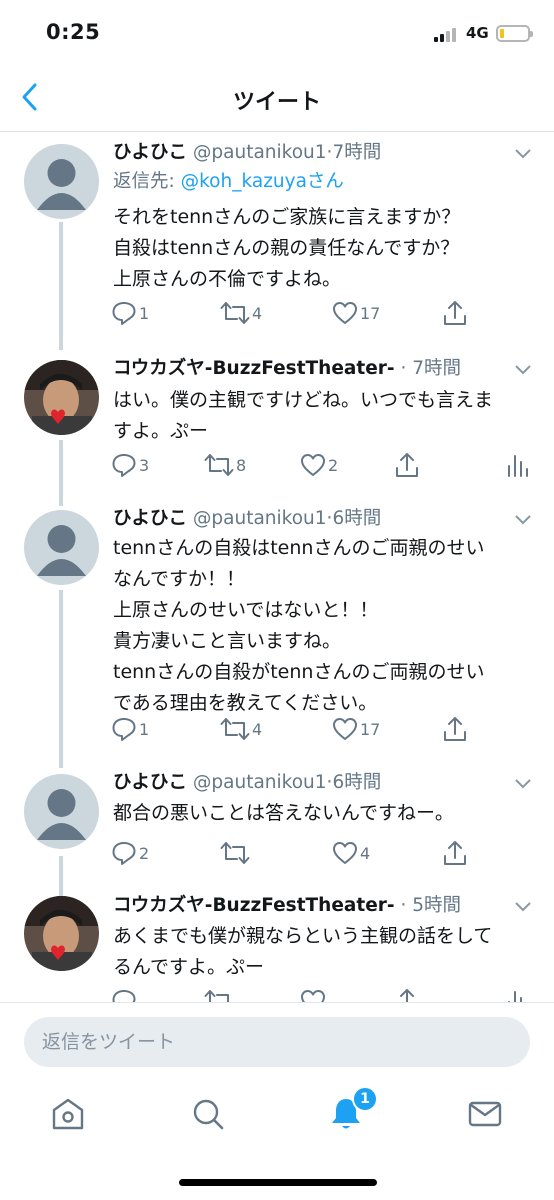 The image size is (554, 1200). I want to click on default-avatar-icon, so click(61, 550).